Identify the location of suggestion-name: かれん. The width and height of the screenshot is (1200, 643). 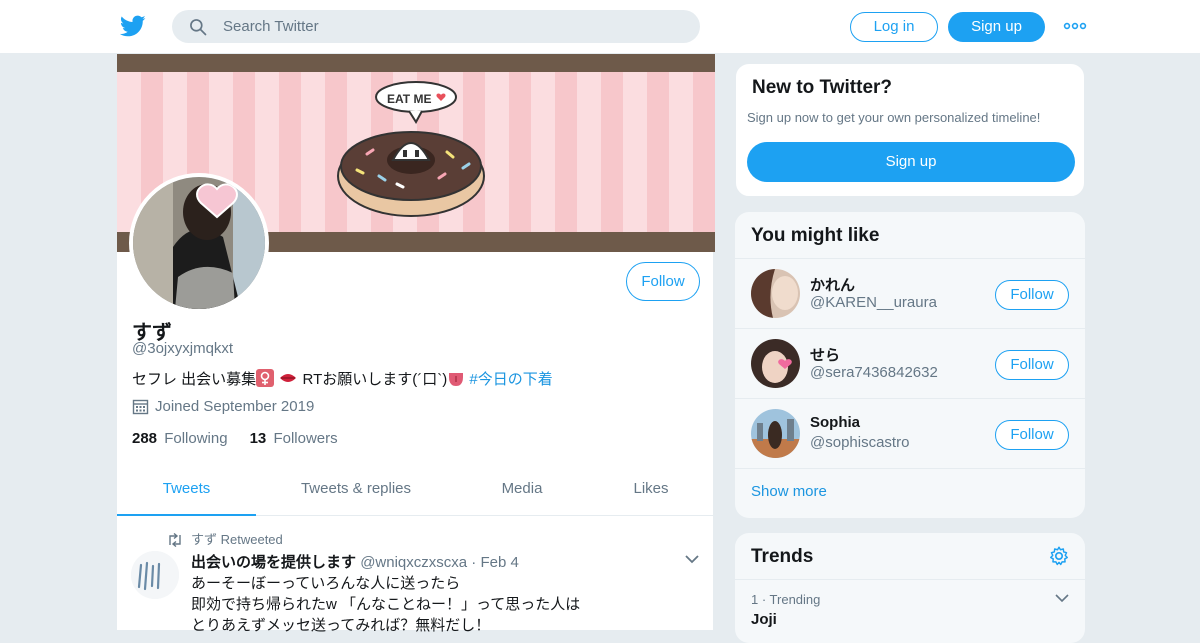
(832, 284).